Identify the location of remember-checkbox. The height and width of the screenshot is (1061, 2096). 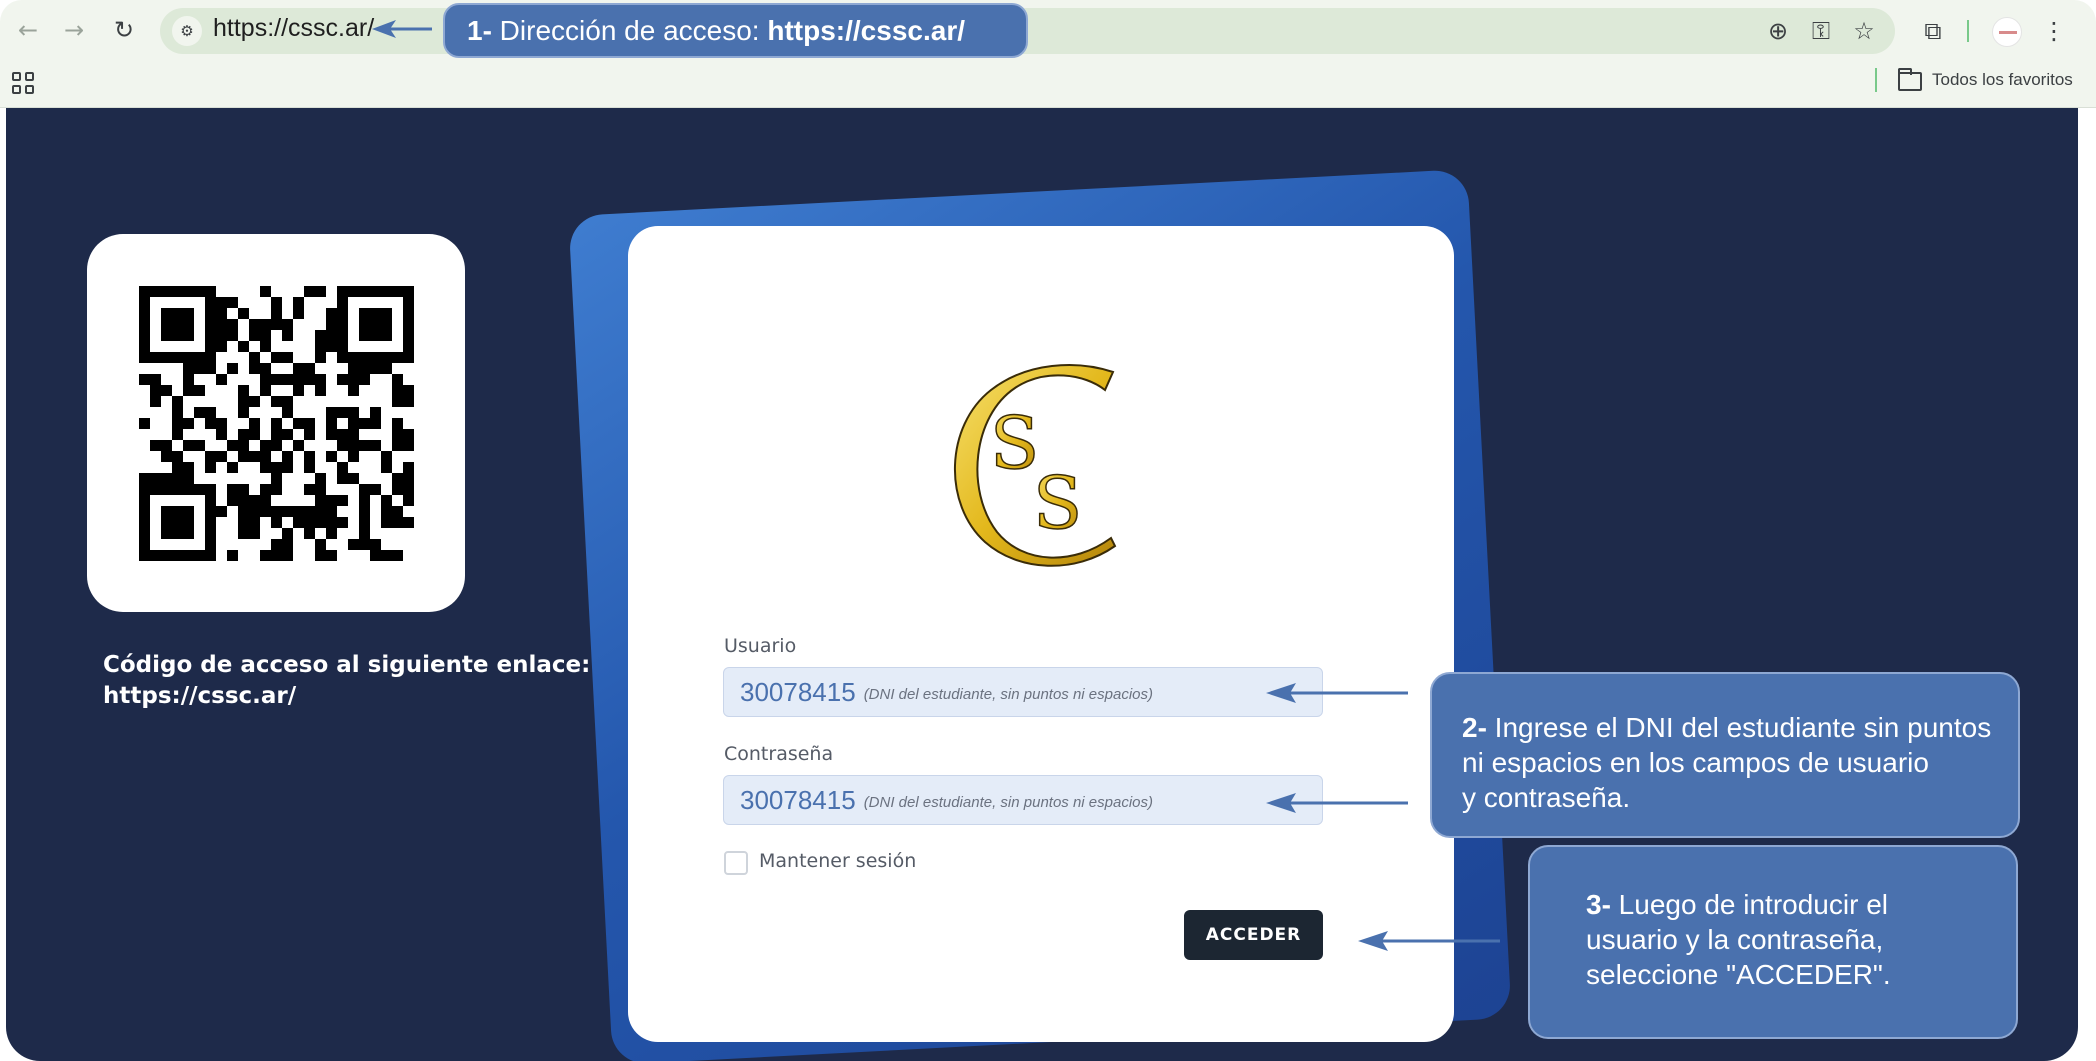
(736, 863).